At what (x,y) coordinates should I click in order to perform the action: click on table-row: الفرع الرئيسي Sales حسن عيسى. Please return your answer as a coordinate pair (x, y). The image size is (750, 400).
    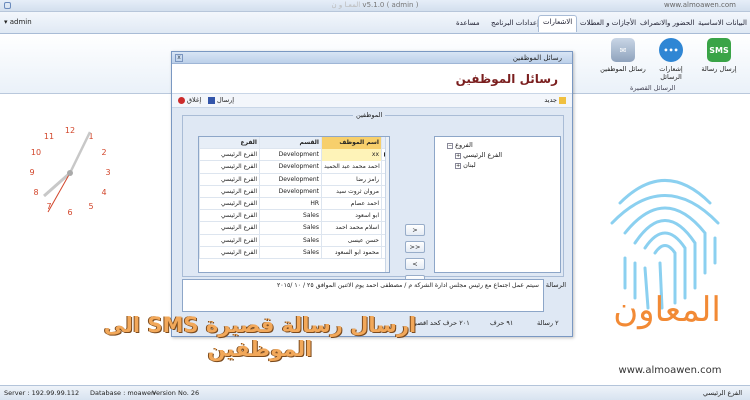
    Looking at the image, I should click on (294, 240).